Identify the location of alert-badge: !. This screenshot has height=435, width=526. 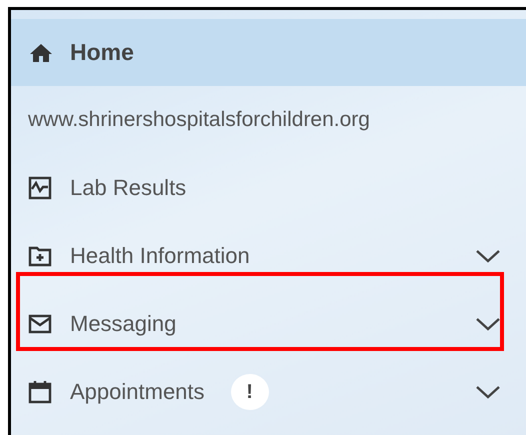
(249, 392).